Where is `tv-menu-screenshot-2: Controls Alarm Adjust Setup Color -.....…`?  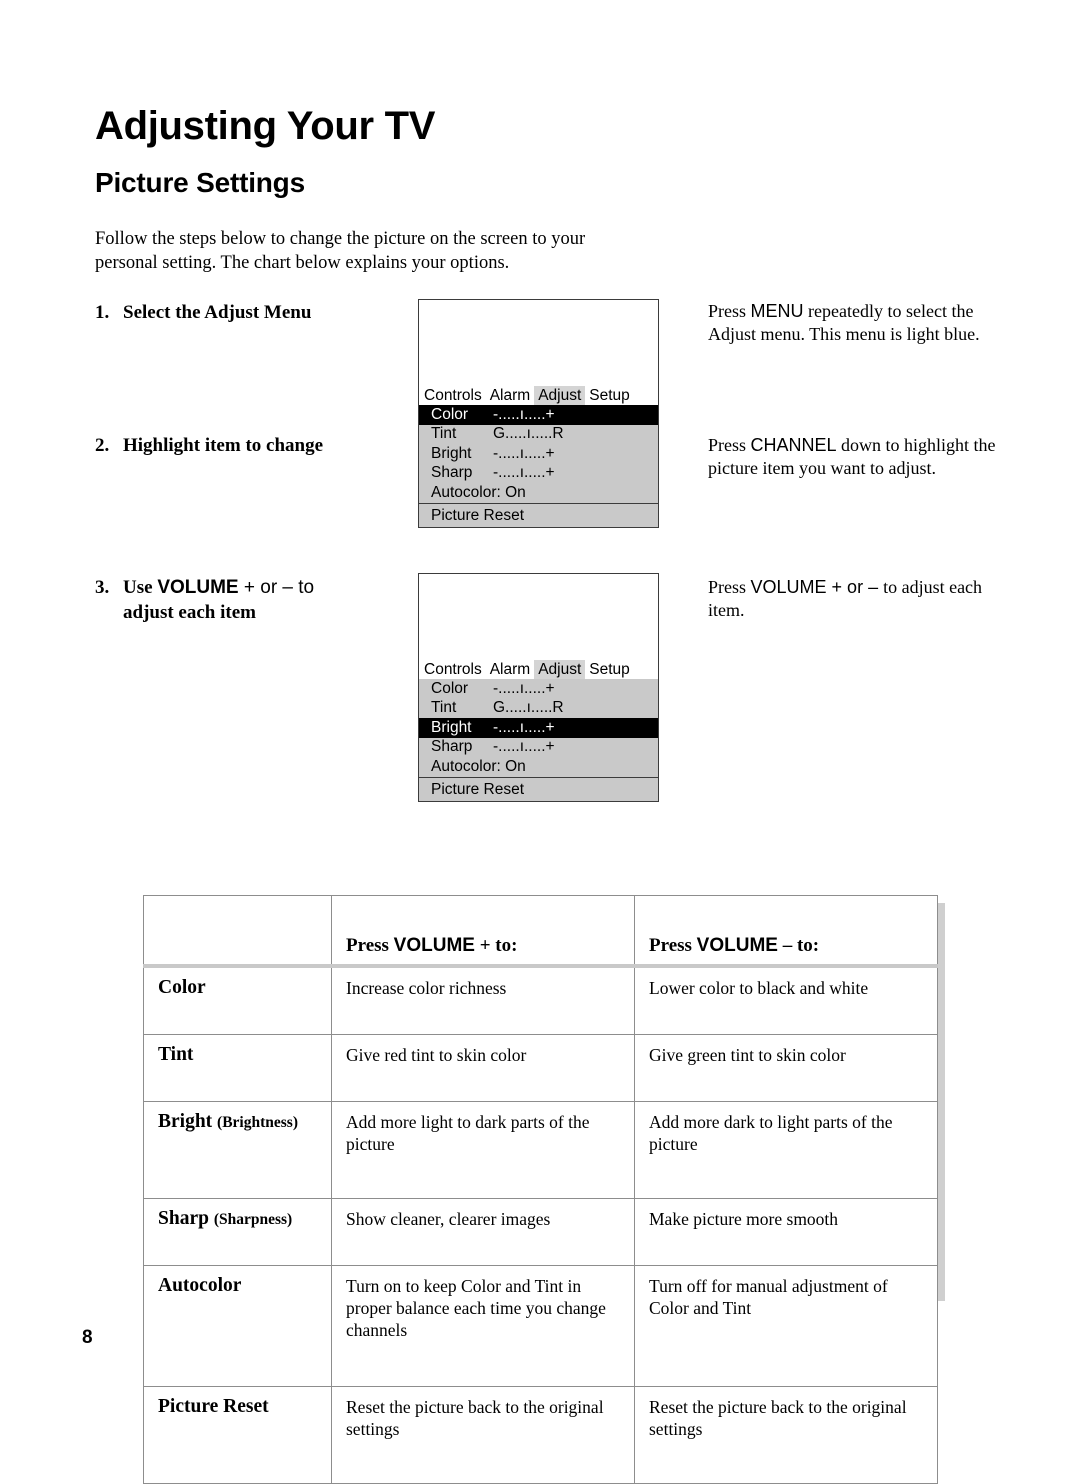 tv-menu-screenshot-2: Controls Alarm Adjust Setup Color -.....… is located at coordinates (538, 687).